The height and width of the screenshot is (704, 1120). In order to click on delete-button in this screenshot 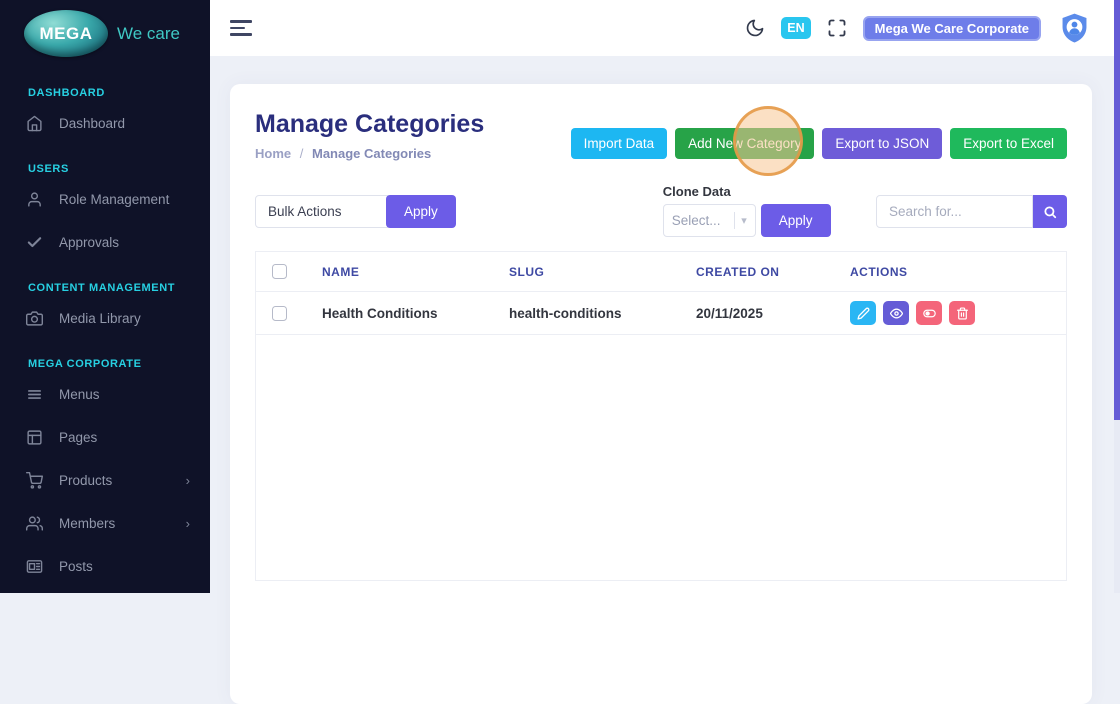, I will do `click(962, 313)`.